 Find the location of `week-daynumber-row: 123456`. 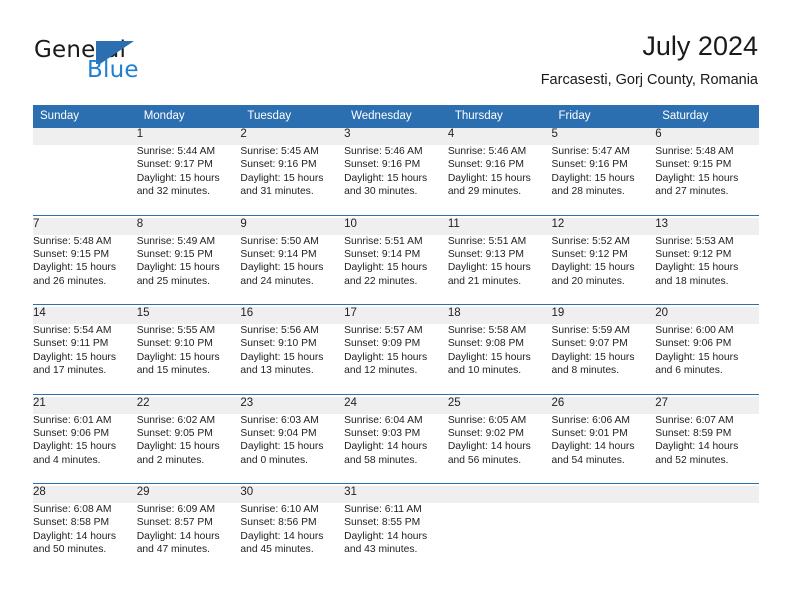

week-daynumber-row: 123456 is located at coordinates (396, 136).